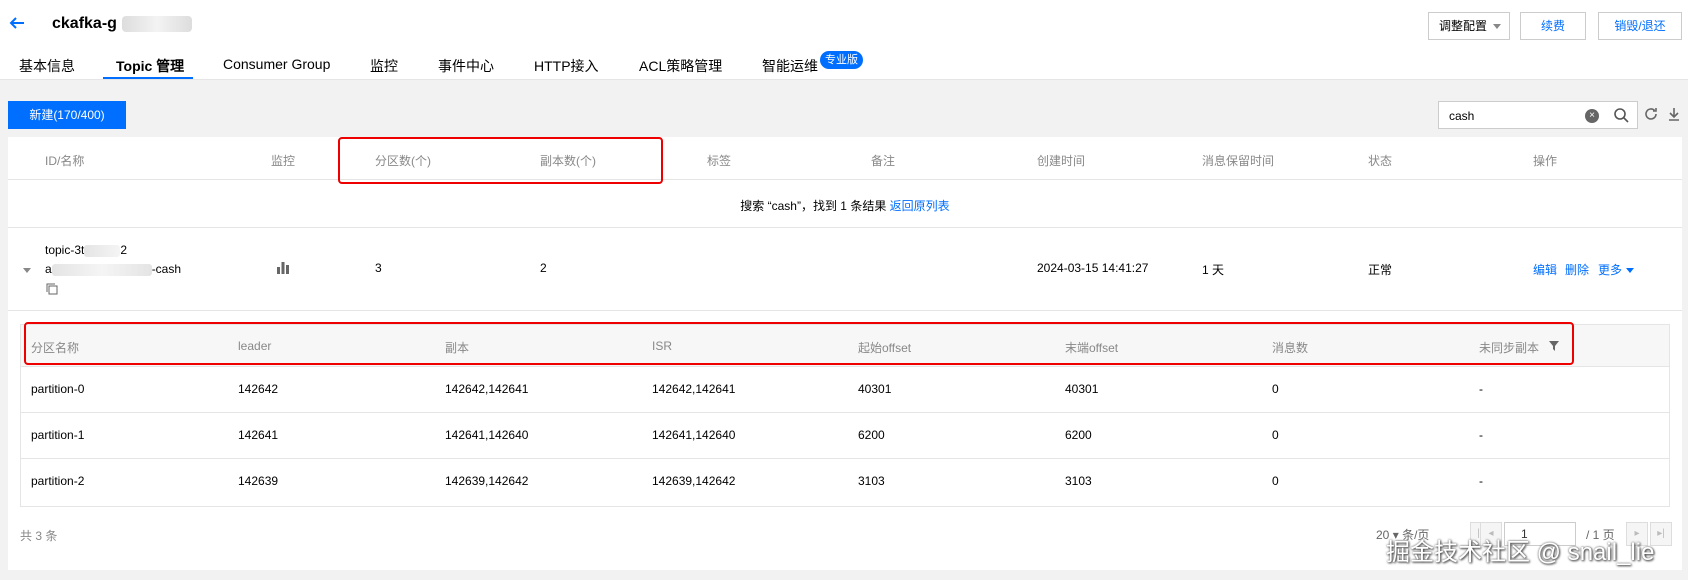  I want to click on column-header-partition-name: 分区名称, so click(55, 348).